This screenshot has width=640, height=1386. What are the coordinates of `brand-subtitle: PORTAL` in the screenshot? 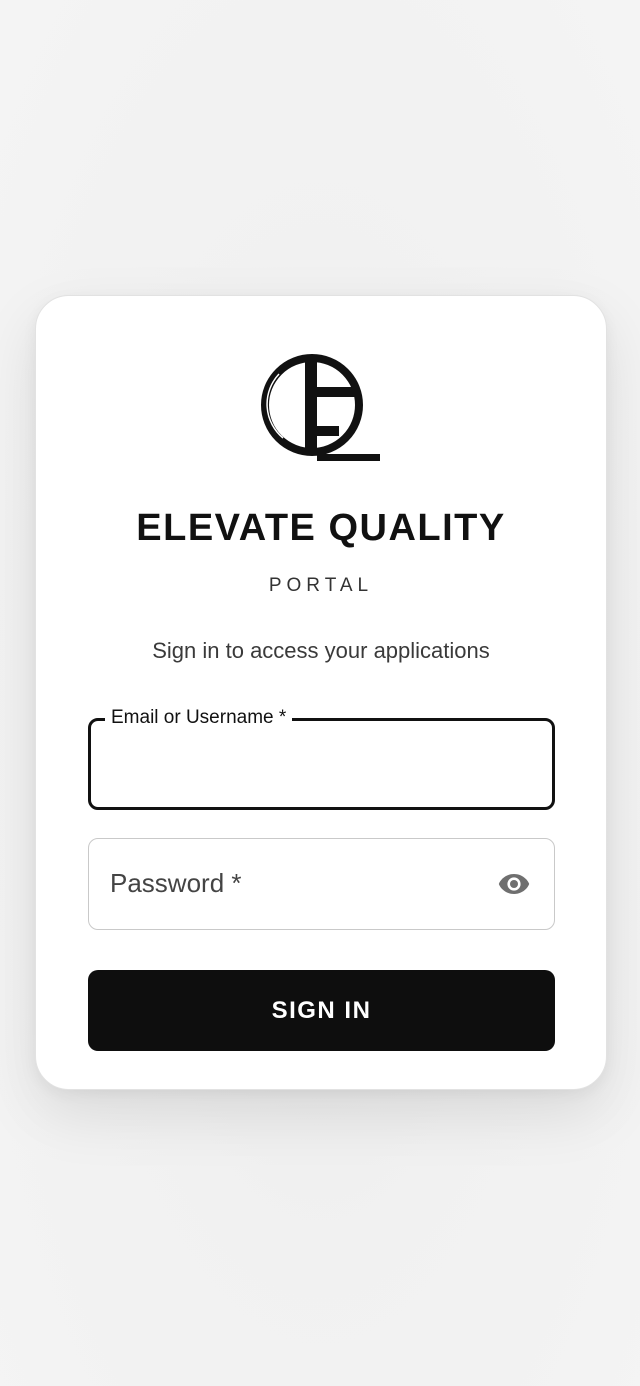 It's located at (321, 585).